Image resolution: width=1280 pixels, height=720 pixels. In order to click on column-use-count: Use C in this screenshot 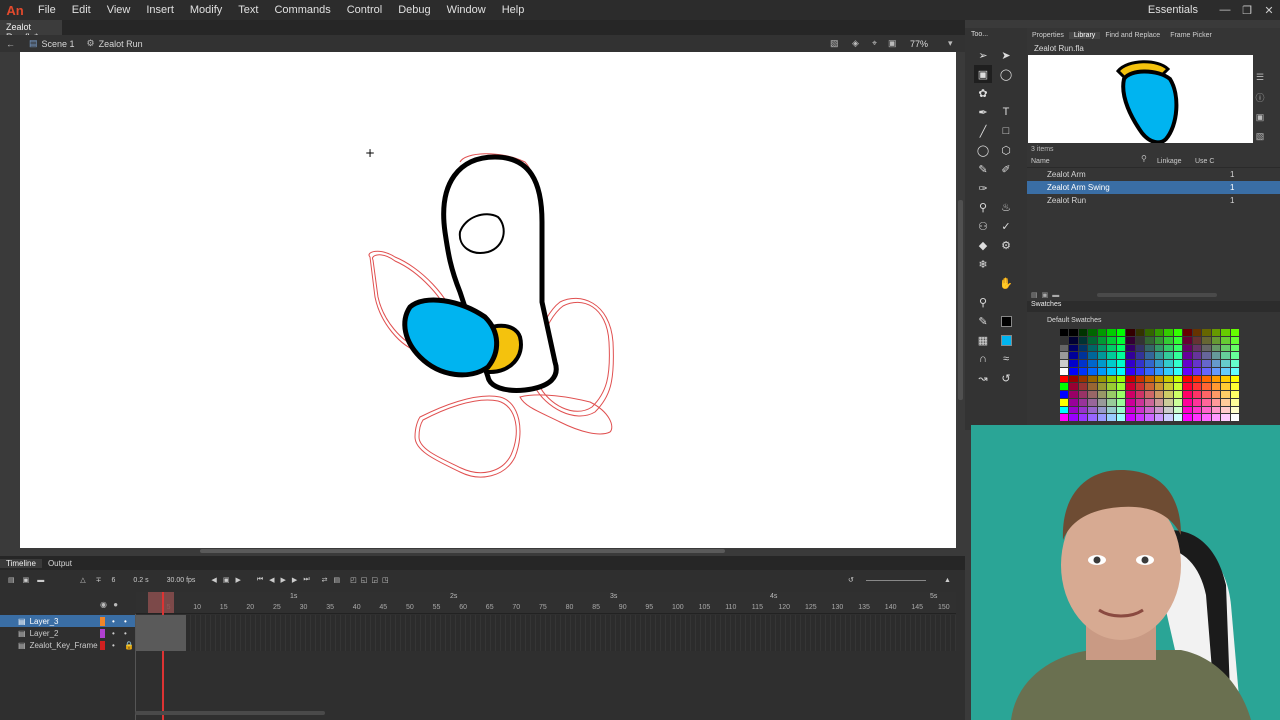, I will do `click(1204, 161)`.